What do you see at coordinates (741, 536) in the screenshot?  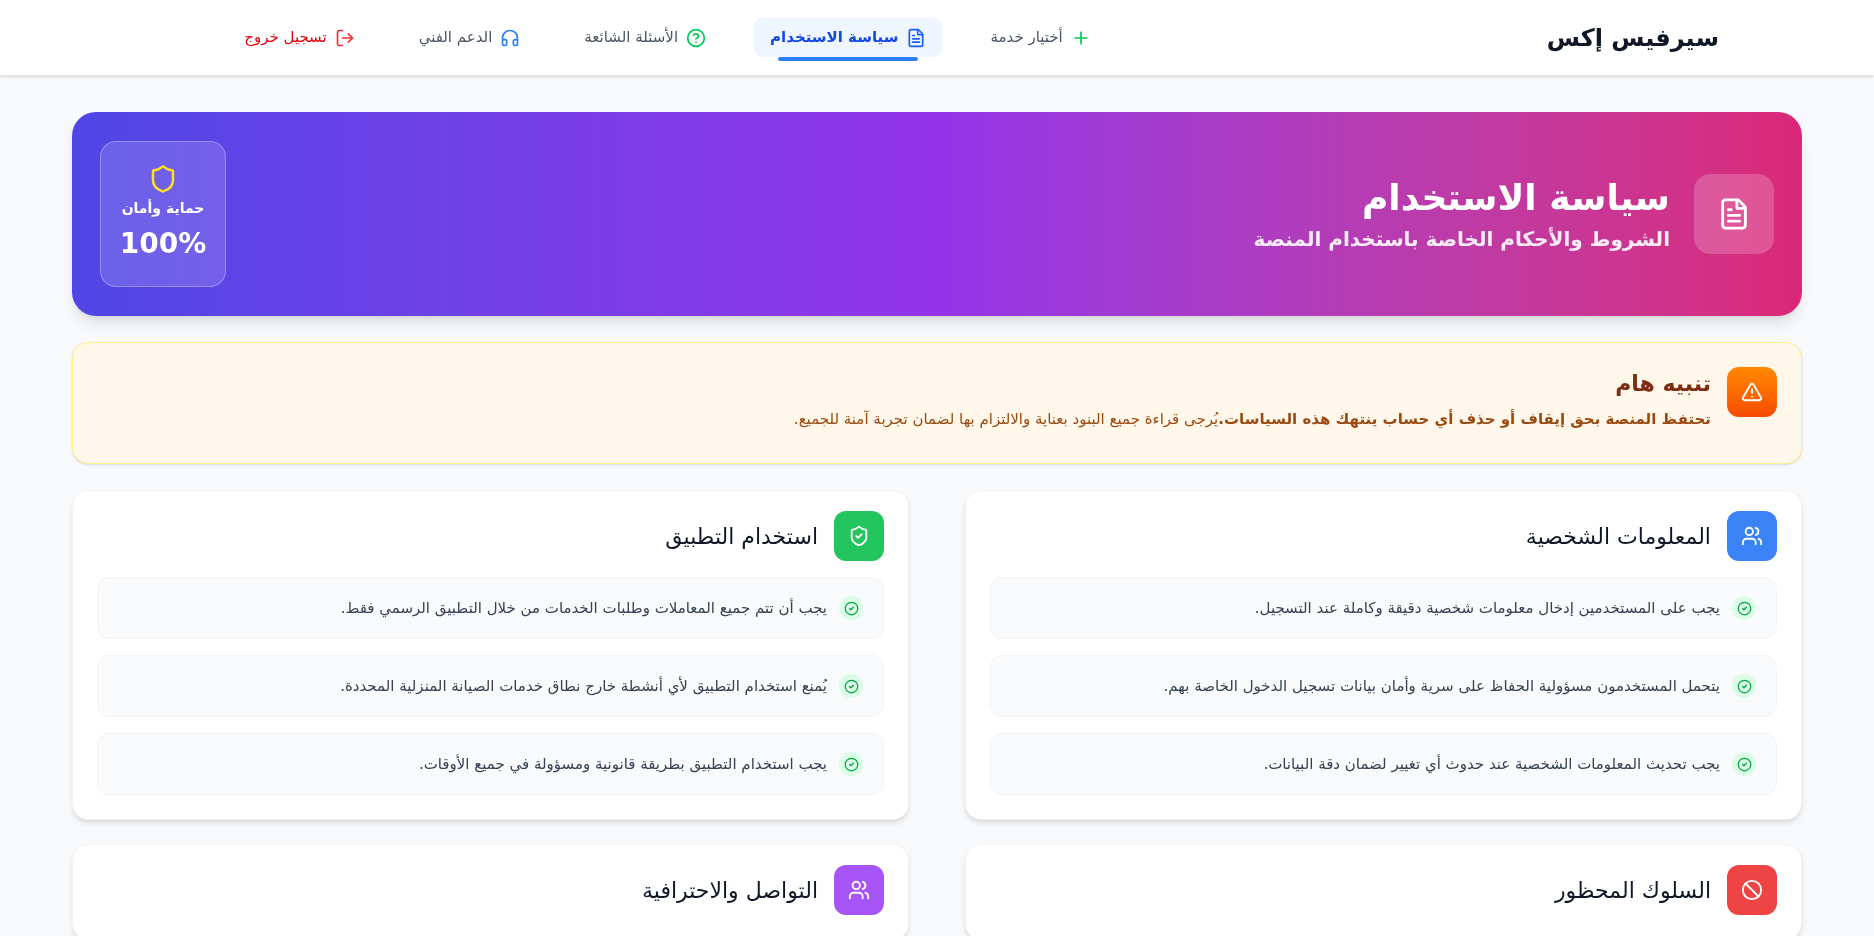 I see `section-title: استخدام التطبيق` at bounding box center [741, 536].